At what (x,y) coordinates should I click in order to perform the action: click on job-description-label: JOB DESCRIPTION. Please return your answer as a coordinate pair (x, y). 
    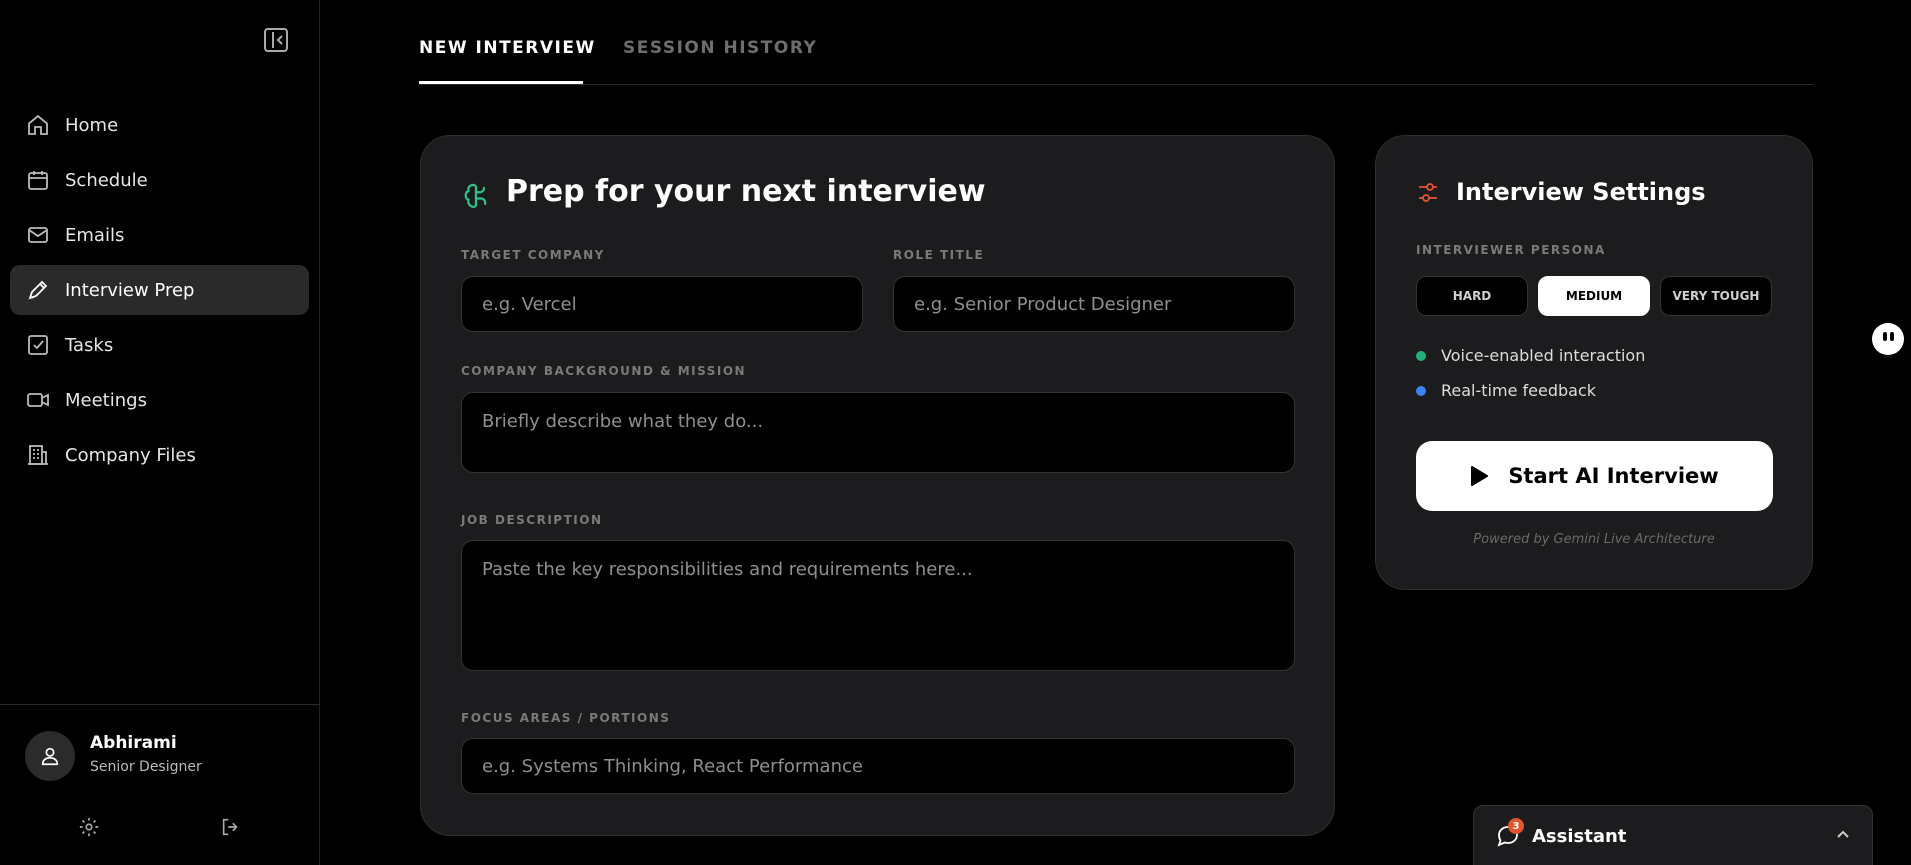
    Looking at the image, I should click on (532, 520).